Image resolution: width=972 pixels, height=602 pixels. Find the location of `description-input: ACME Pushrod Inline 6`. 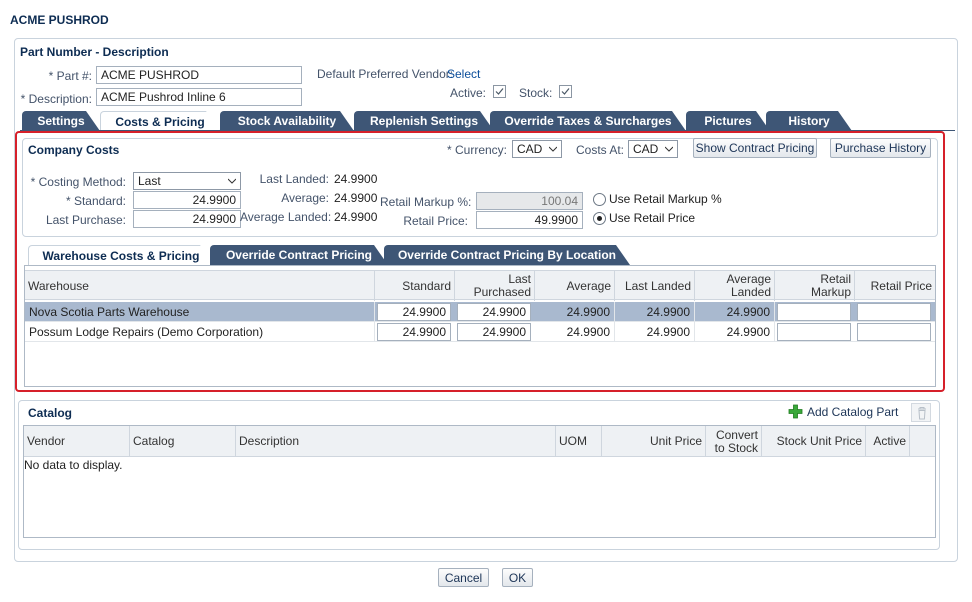

description-input: ACME Pushrod Inline 6 is located at coordinates (199, 97).